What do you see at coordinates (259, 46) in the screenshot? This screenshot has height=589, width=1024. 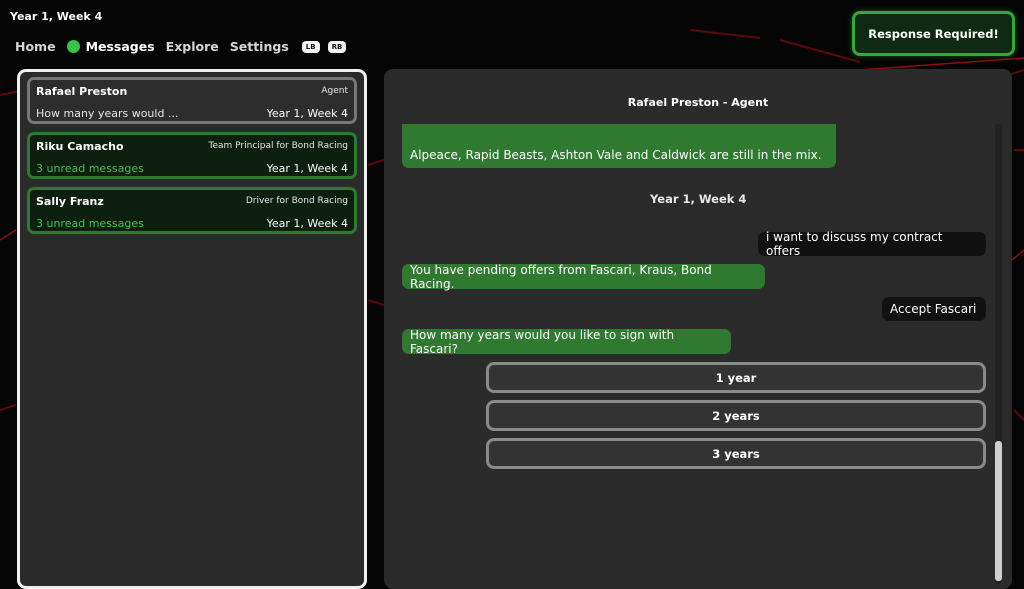 I see `nav-settings: Settings` at bounding box center [259, 46].